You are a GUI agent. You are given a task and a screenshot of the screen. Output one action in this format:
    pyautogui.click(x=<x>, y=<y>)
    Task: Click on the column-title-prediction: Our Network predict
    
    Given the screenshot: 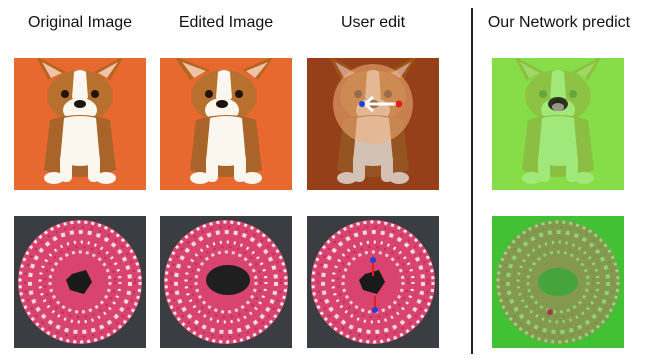 What is the action you would take?
    pyautogui.click(x=559, y=22)
    